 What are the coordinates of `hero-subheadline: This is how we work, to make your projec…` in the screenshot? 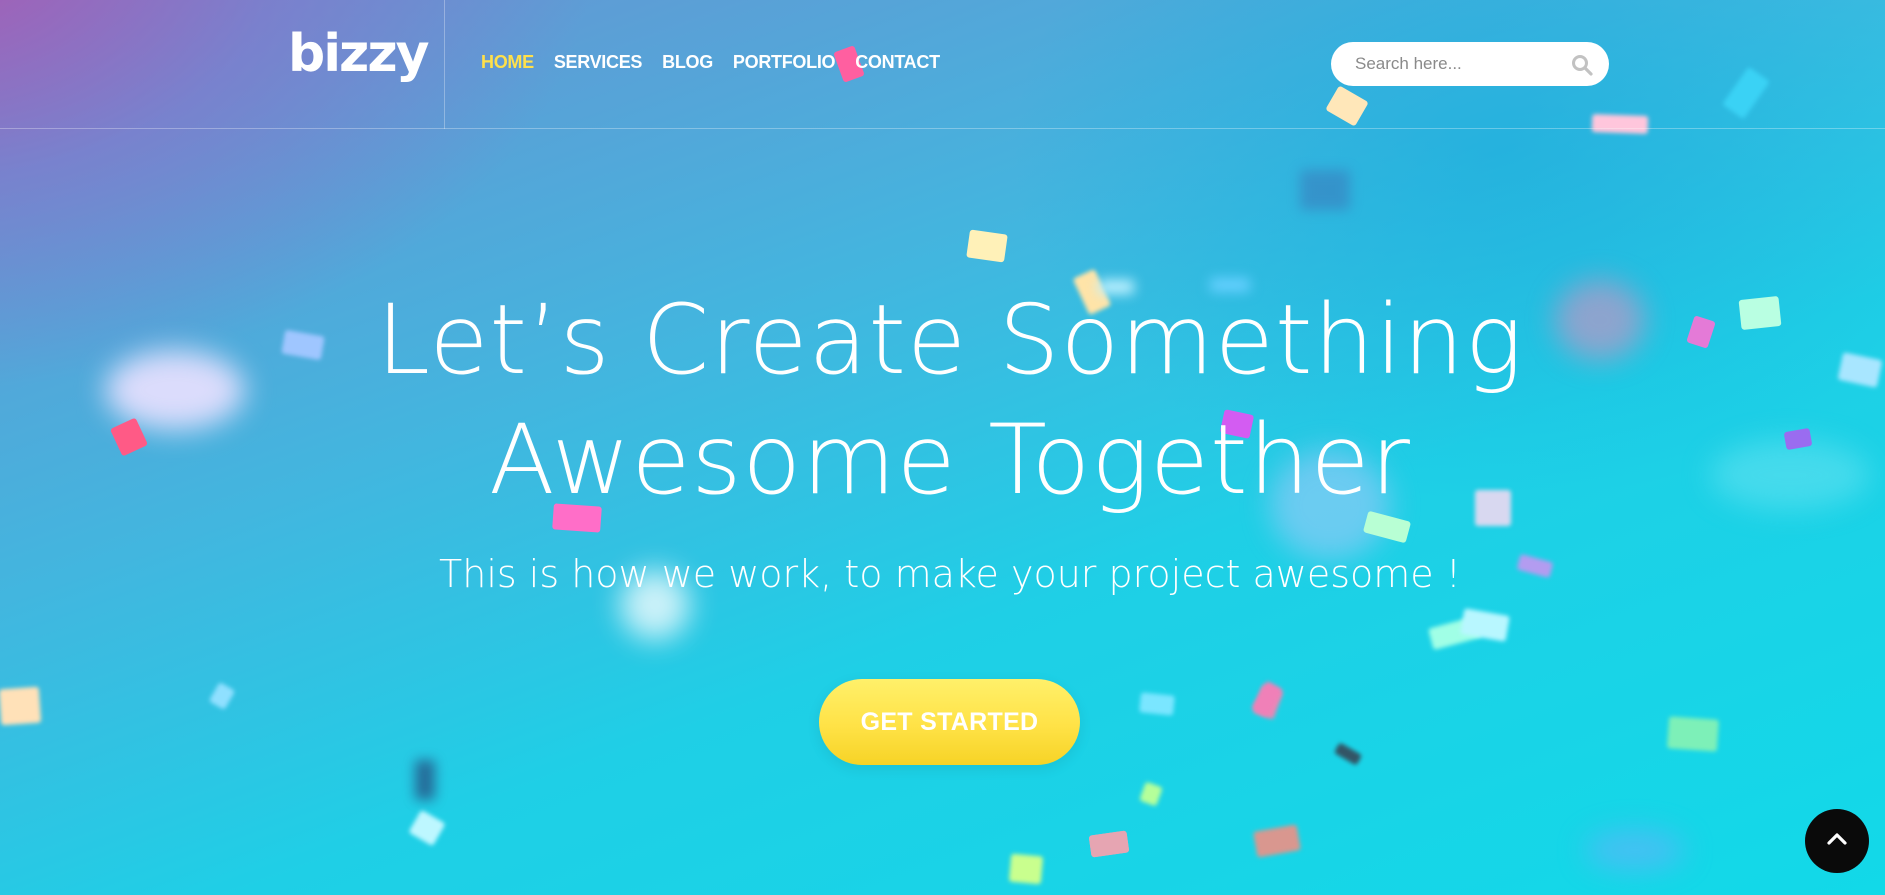 It's located at (950, 574).